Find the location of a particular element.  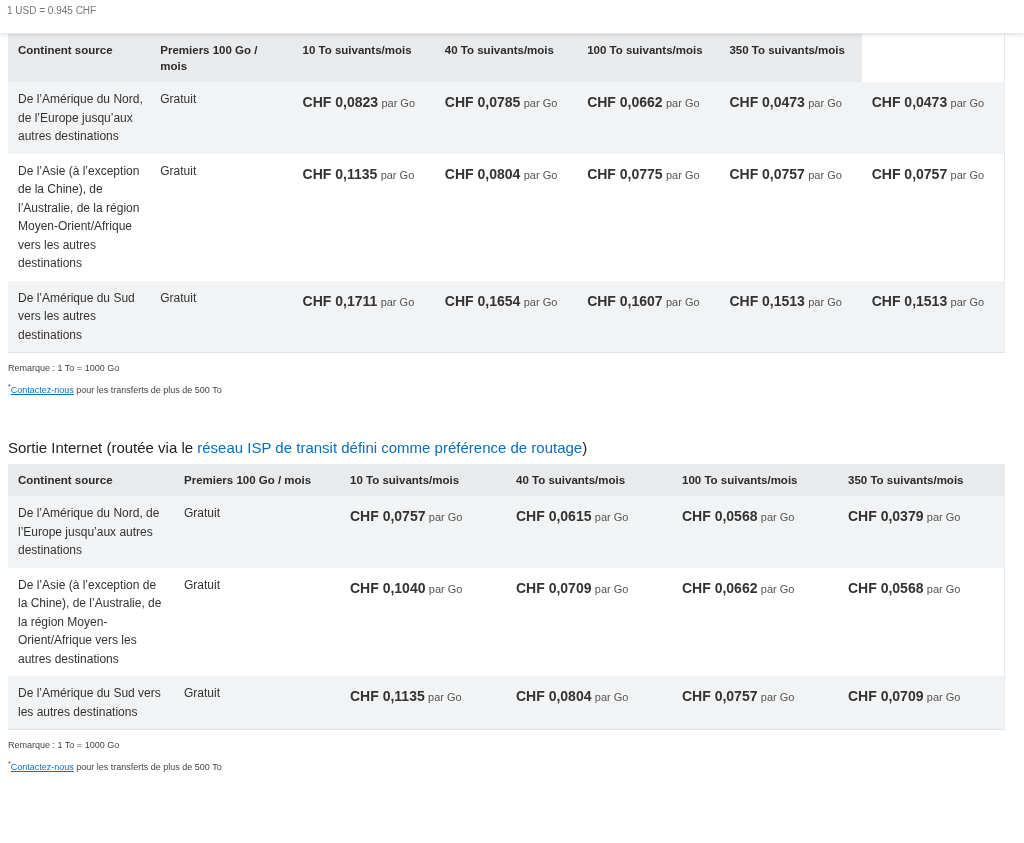

price-cell: CHF 0,0615 par Go is located at coordinates (589, 532).